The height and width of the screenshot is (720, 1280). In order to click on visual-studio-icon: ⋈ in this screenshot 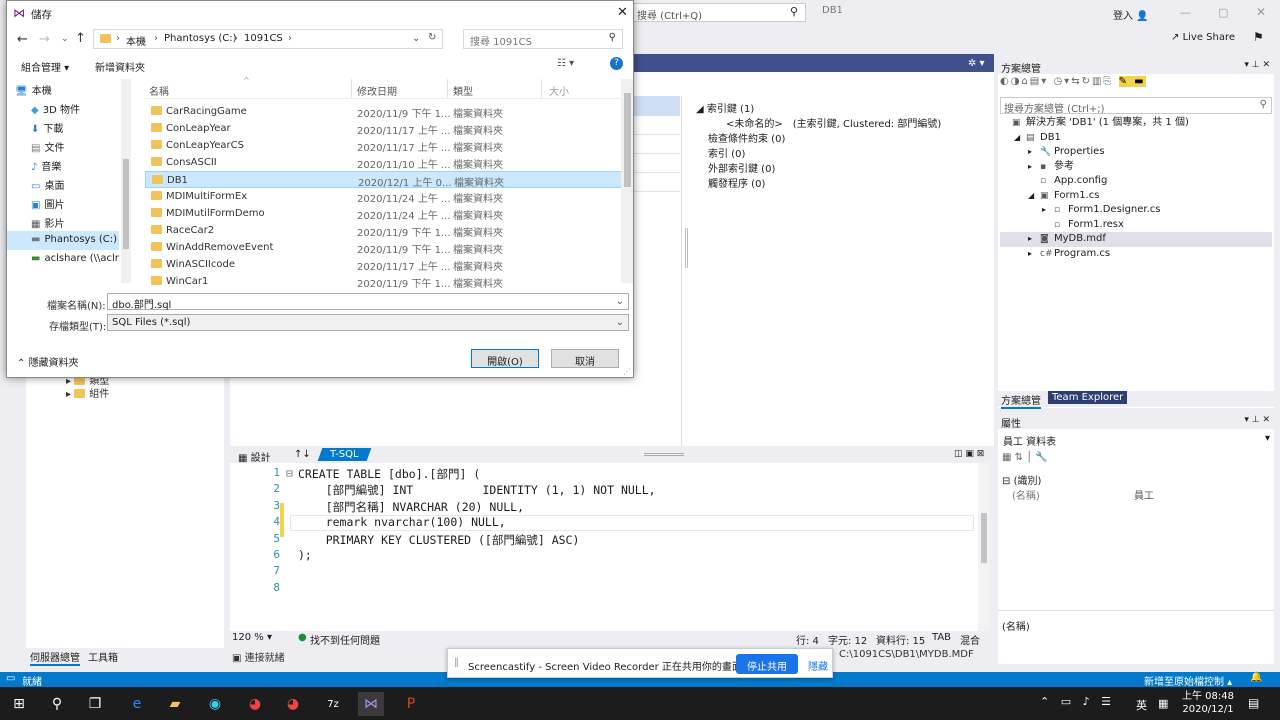, I will do `click(371, 704)`.